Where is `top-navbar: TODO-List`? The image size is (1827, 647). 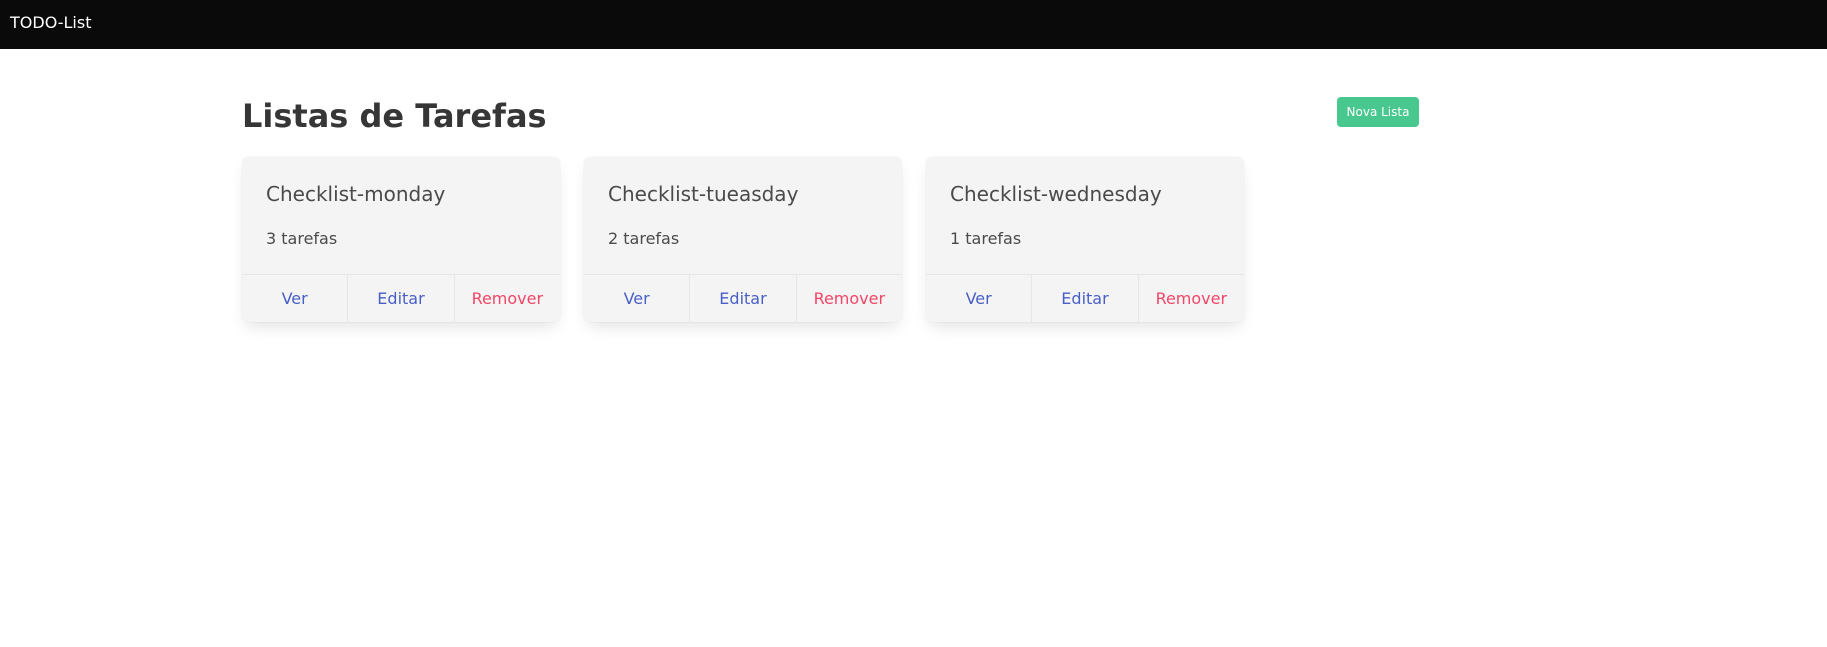 top-navbar: TODO-List is located at coordinates (913, 24).